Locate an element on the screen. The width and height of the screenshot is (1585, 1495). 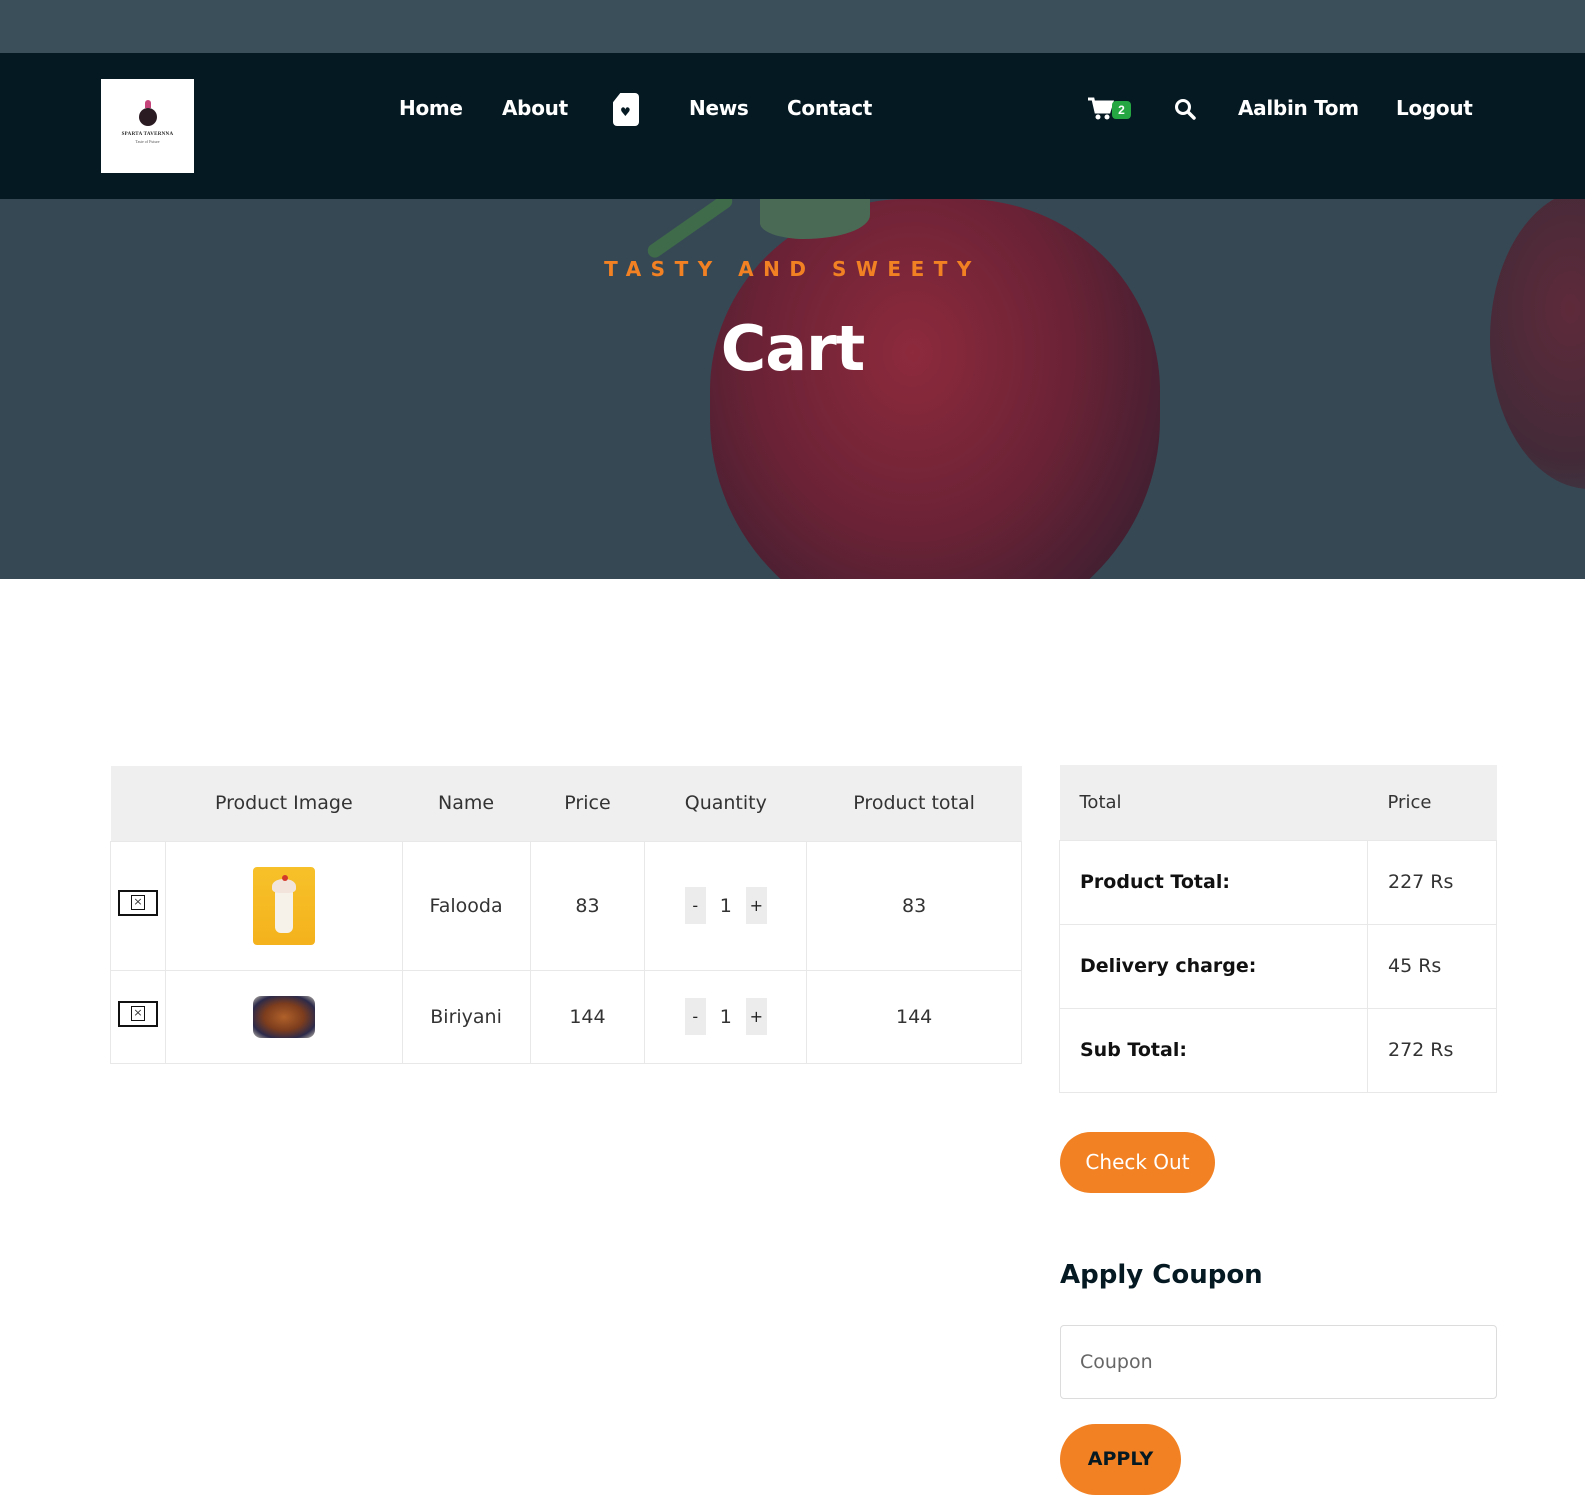
search-icon is located at coordinates (1185, 109).